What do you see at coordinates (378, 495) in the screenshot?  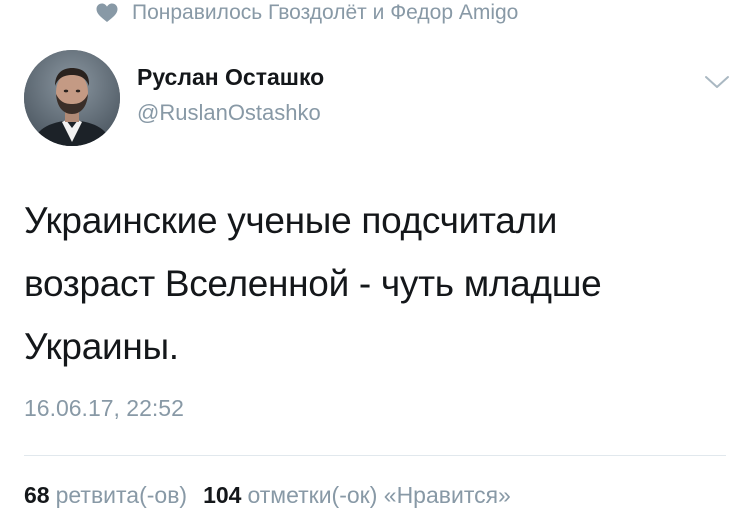 I see `likes-label: отметки(-ок) «Нравится»` at bounding box center [378, 495].